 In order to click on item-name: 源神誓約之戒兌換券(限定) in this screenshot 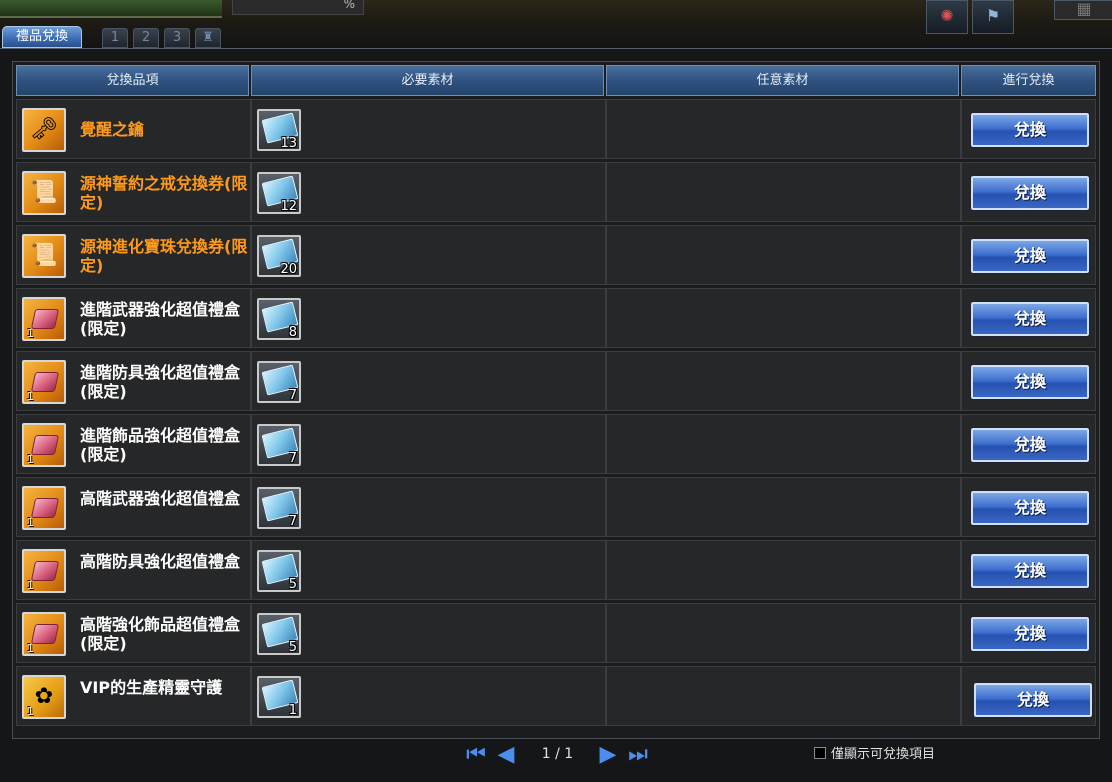, I will do `click(164, 193)`.